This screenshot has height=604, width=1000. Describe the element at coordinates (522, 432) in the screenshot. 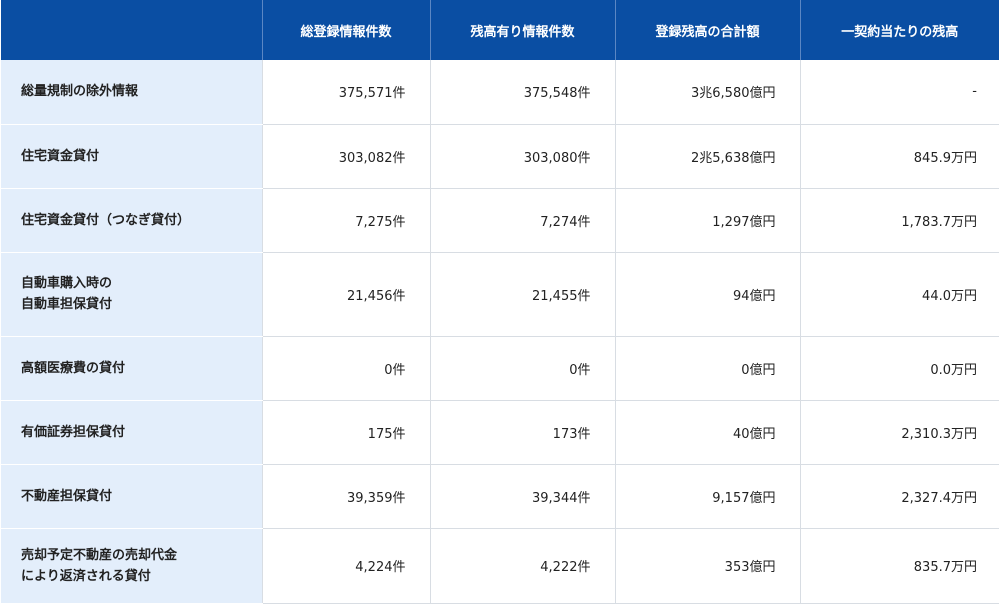

I see `cell-balance-count: 173件` at that location.